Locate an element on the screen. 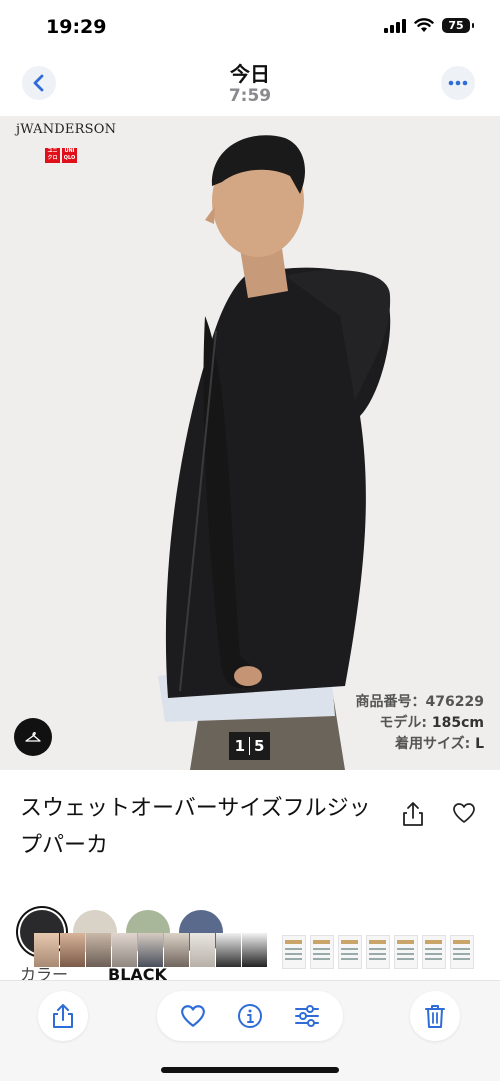 This screenshot has height=1081, width=500. status-bar: 19:29 75 is located at coordinates (250, 28).